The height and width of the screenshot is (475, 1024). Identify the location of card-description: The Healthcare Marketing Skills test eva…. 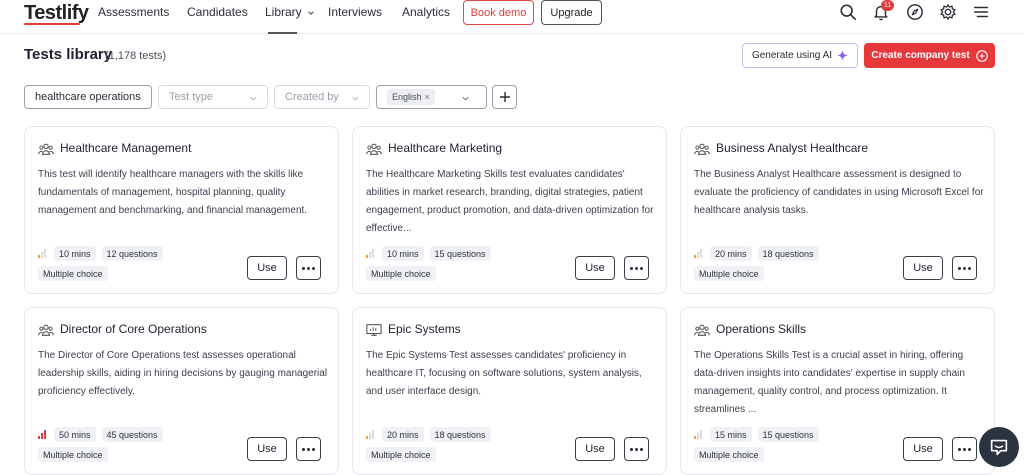
(510, 201).